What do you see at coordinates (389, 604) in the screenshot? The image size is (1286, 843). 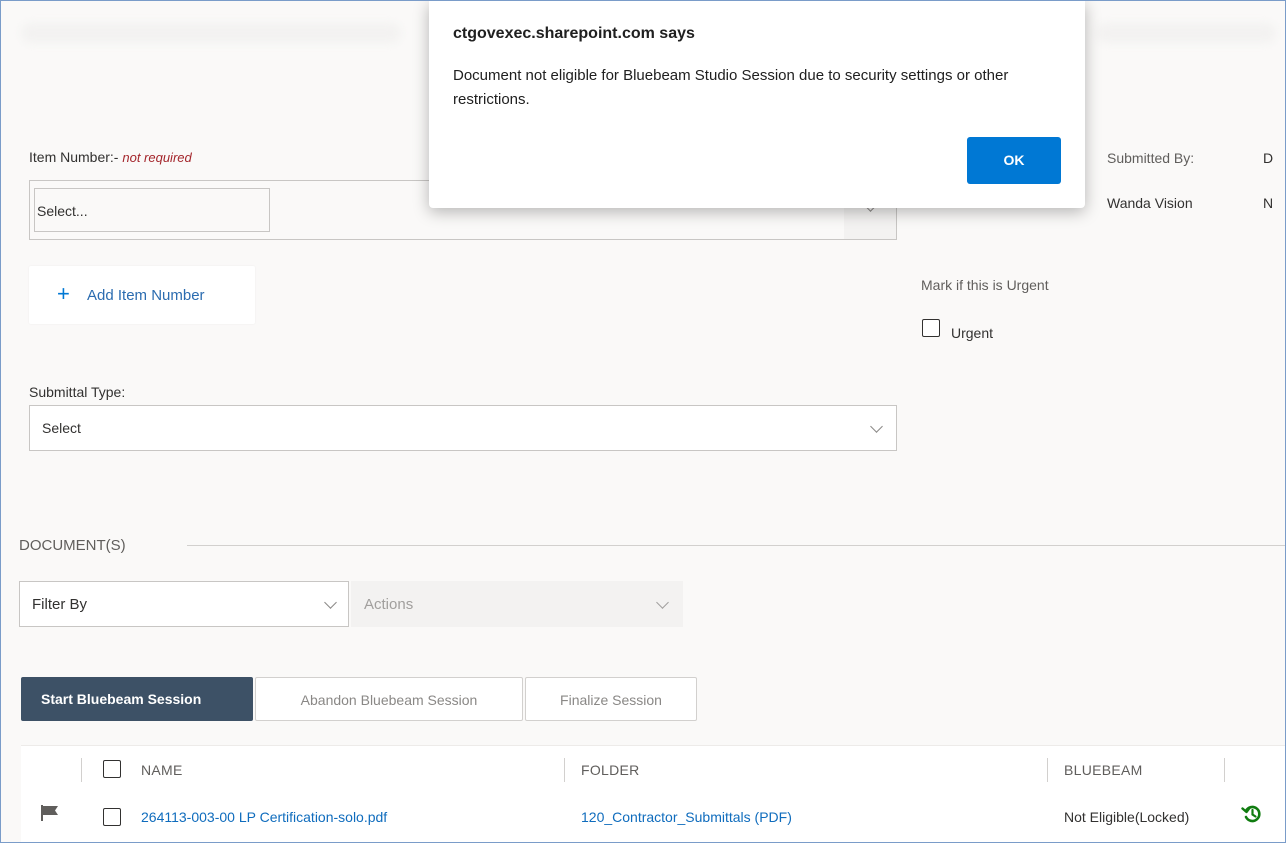 I see `actions-label: Actions` at bounding box center [389, 604].